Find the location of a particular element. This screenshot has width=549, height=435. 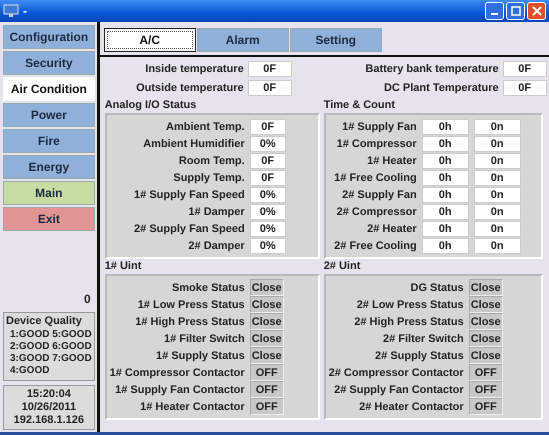

tab: A/C is located at coordinates (150, 40).